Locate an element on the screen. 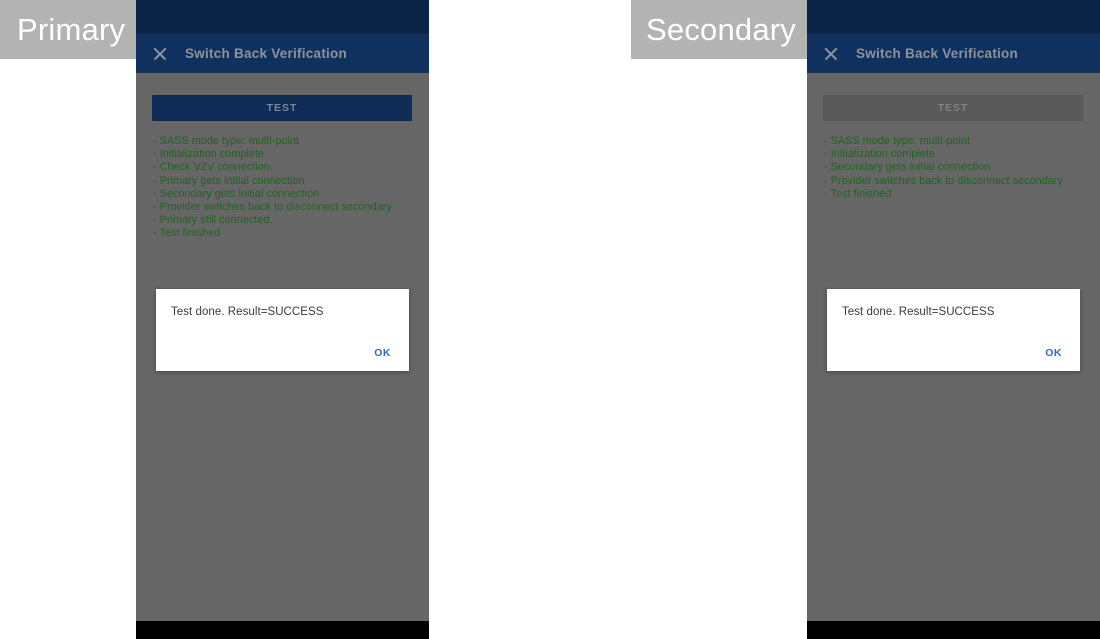 The height and width of the screenshot is (639, 1100). caption-secondary: Secondary is located at coordinates (719, 29).